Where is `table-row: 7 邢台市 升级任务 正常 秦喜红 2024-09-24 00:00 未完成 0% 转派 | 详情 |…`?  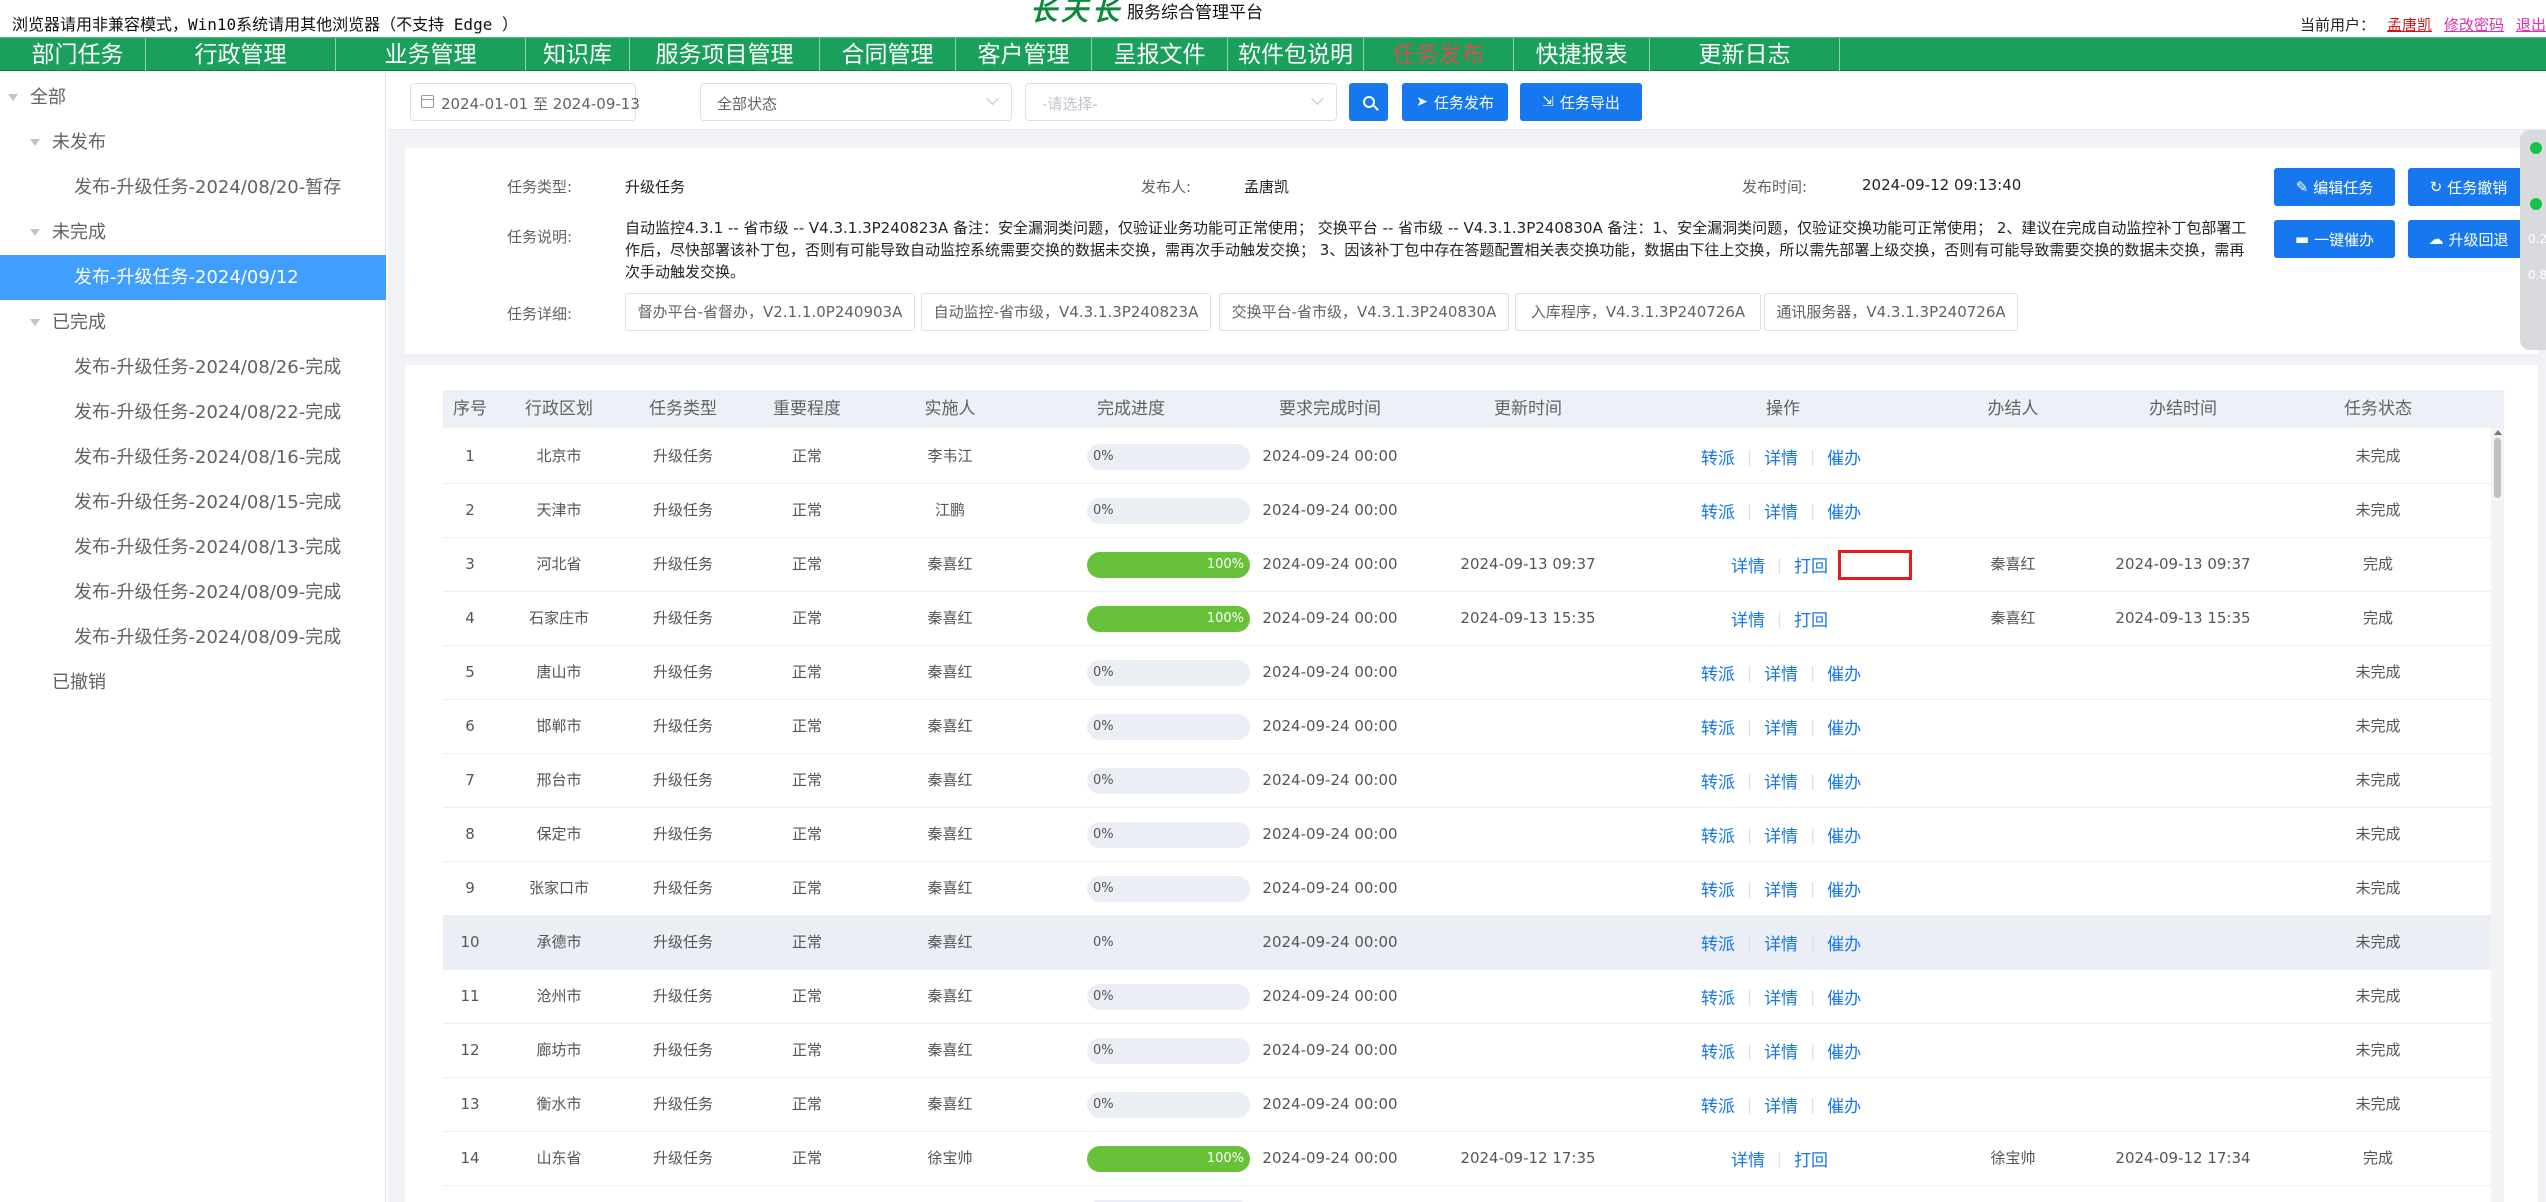 table-row: 7 邢台市 升级任务 正常 秦喜红 2024-09-24 00:00 未完成 0% 转派 | 详情 |… is located at coordinates (1467, 781).